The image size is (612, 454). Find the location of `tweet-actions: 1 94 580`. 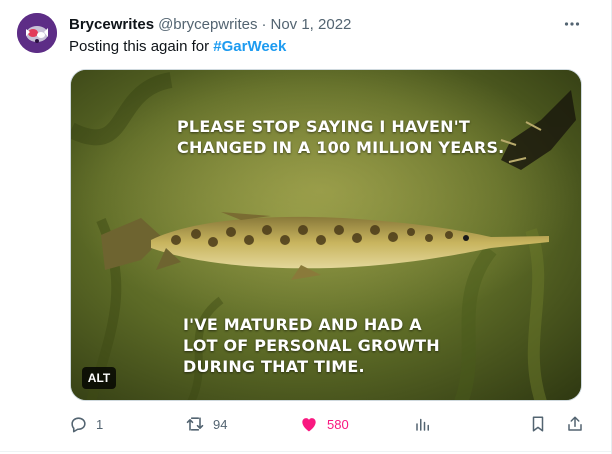

tweet-actions: 1 94 580 is located at coordinates (326, 424).